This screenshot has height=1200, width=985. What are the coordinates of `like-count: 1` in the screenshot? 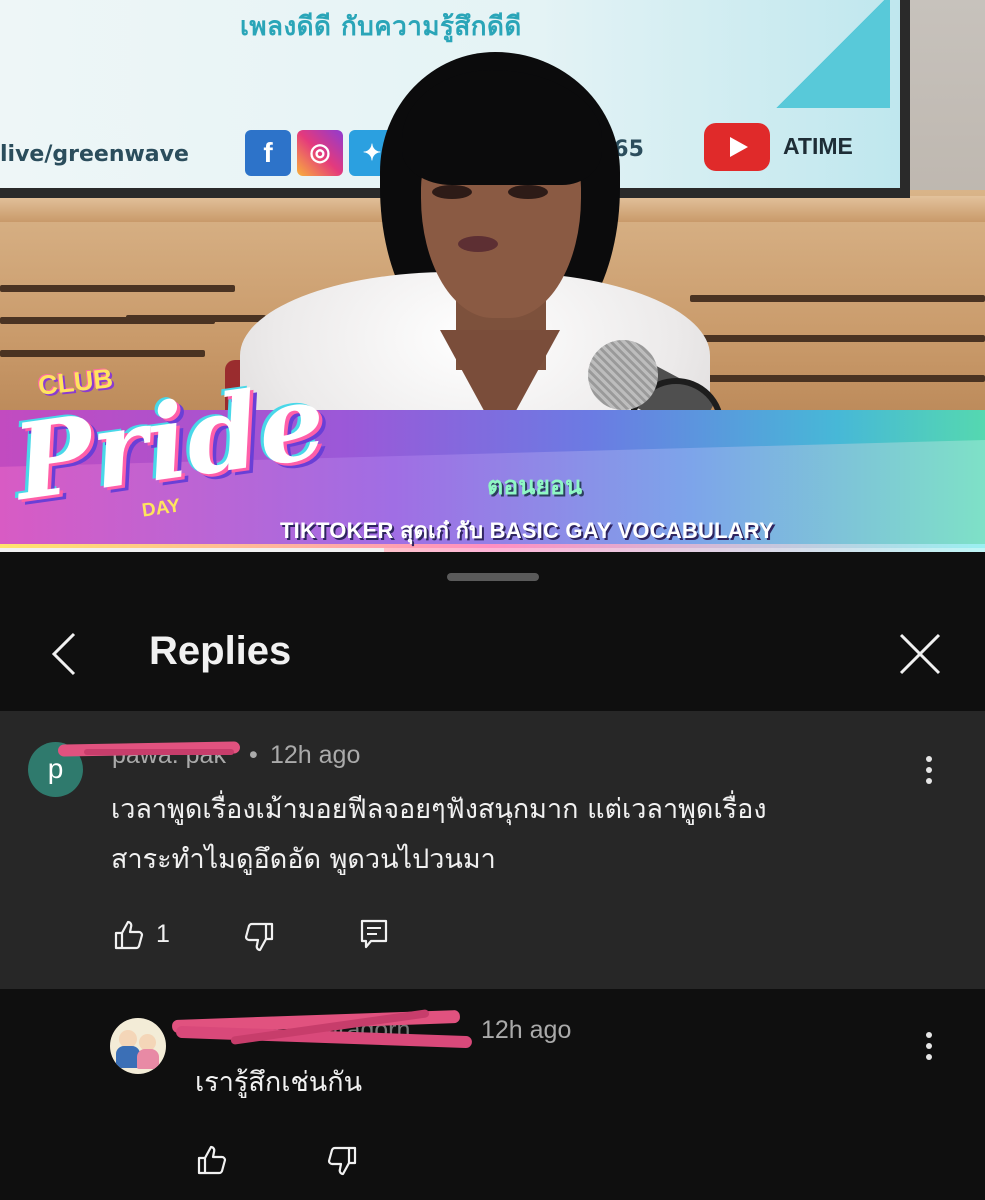 It's located at (163, 934).